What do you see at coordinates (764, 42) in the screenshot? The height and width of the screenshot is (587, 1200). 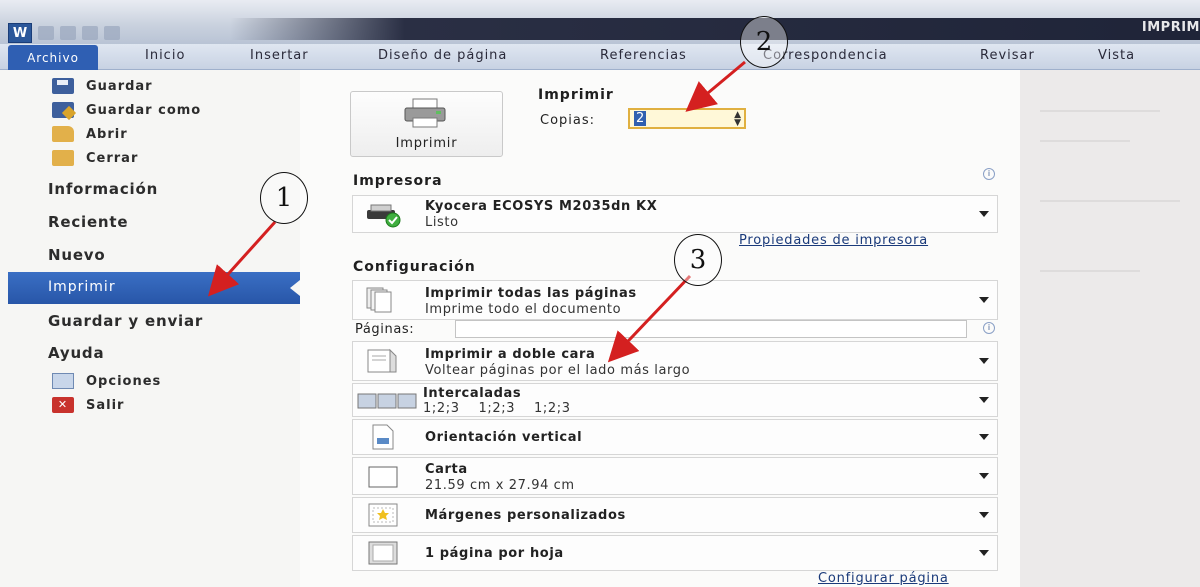 I see `annotation-circle-2: 2` at bounding box center [764, 42].